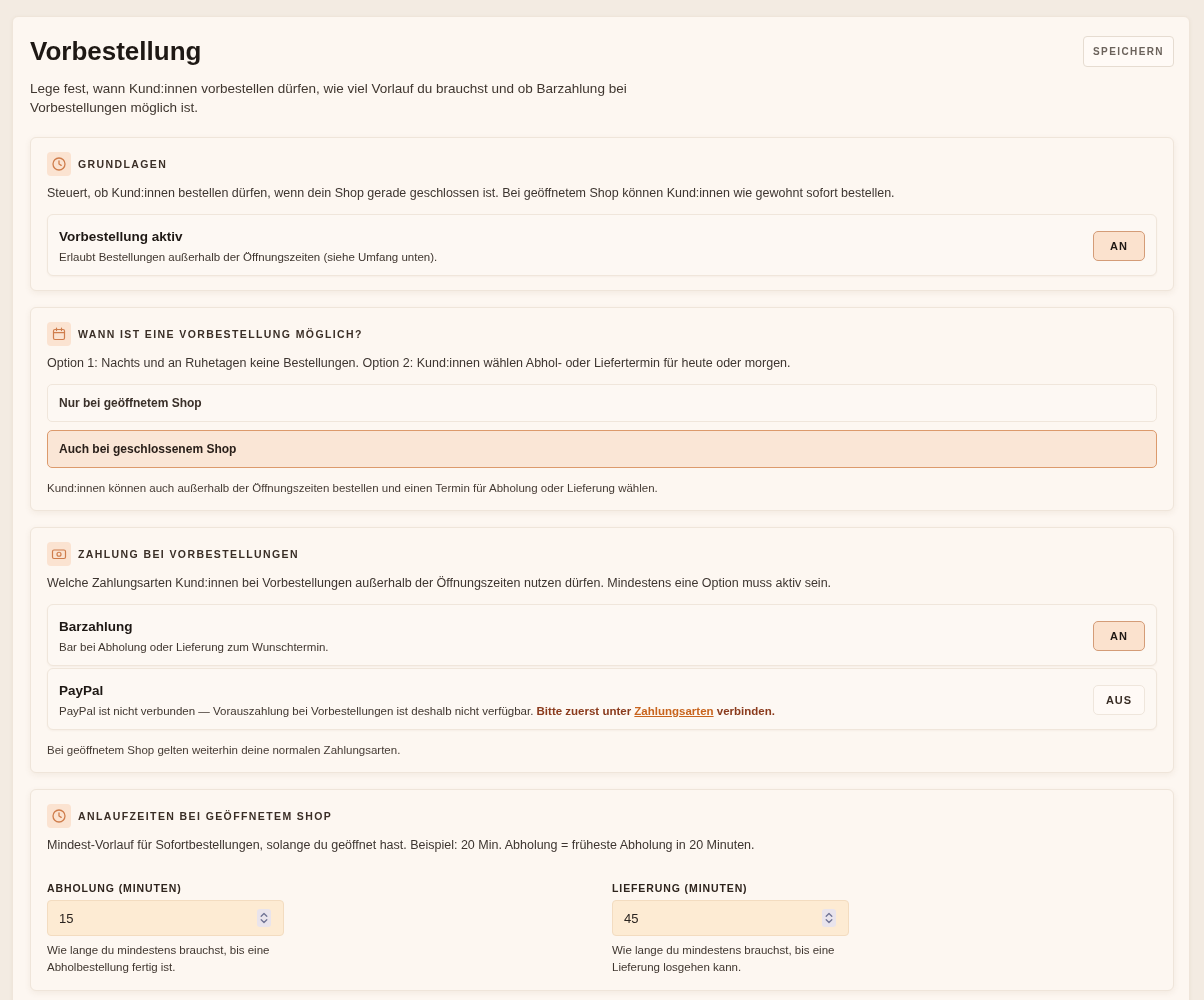 Image resolution: width=1204 pixels, height=1000 pixels. Describe the element at coordinates (440, 583) in the screenshot. I see `section-description: Welche Zahlungsarten Kund:innen bei Vorbestellungen außerhalb der Öffnungszeiten nutzen dürfen. Mindestens eine Option muss aktiv sein.` at that location.